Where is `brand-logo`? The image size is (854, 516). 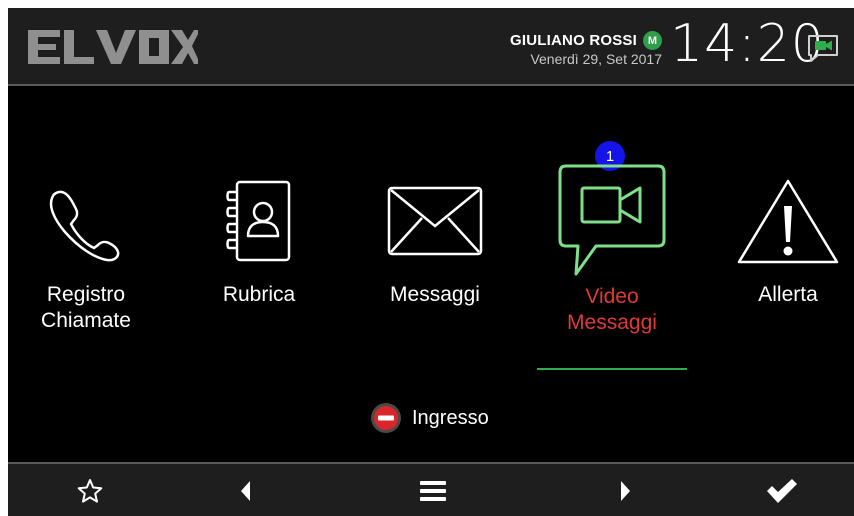 brand-logo is located at coordinates (113, 47).